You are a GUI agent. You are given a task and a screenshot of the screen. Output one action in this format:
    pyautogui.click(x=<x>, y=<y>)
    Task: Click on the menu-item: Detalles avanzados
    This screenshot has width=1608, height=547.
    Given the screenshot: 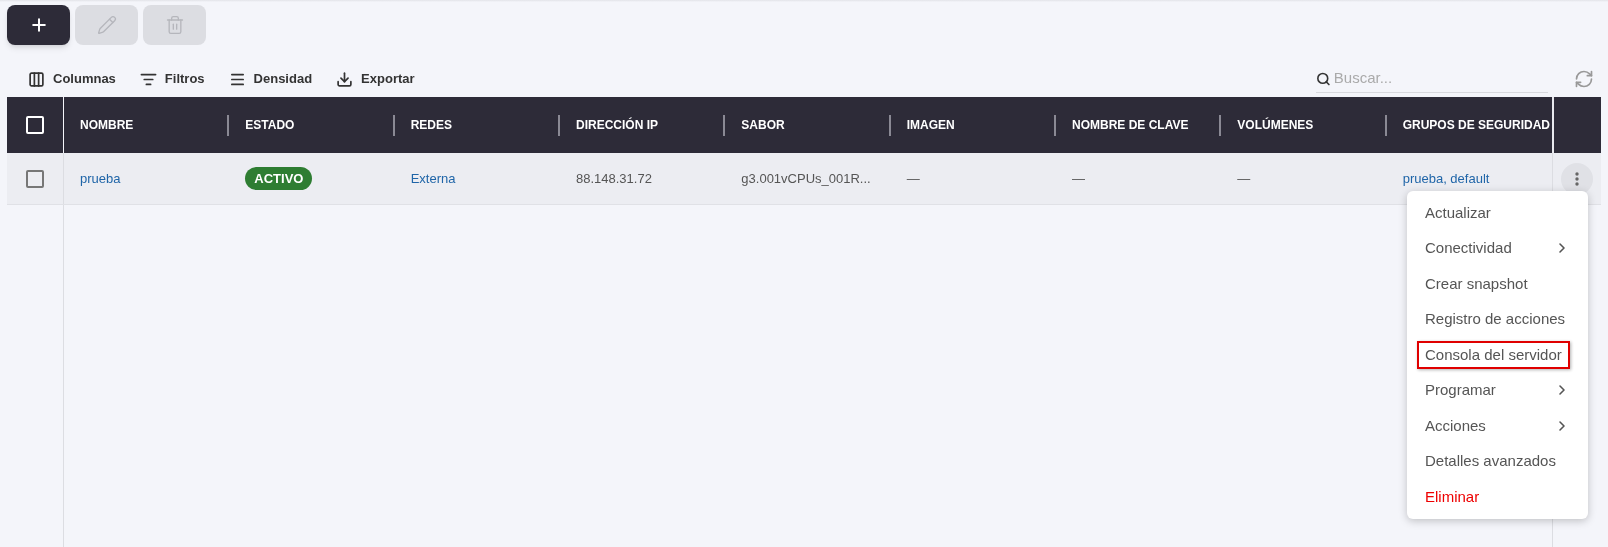 What is the action you would take?
    pyautogui.click(x=1497, y=461)
    